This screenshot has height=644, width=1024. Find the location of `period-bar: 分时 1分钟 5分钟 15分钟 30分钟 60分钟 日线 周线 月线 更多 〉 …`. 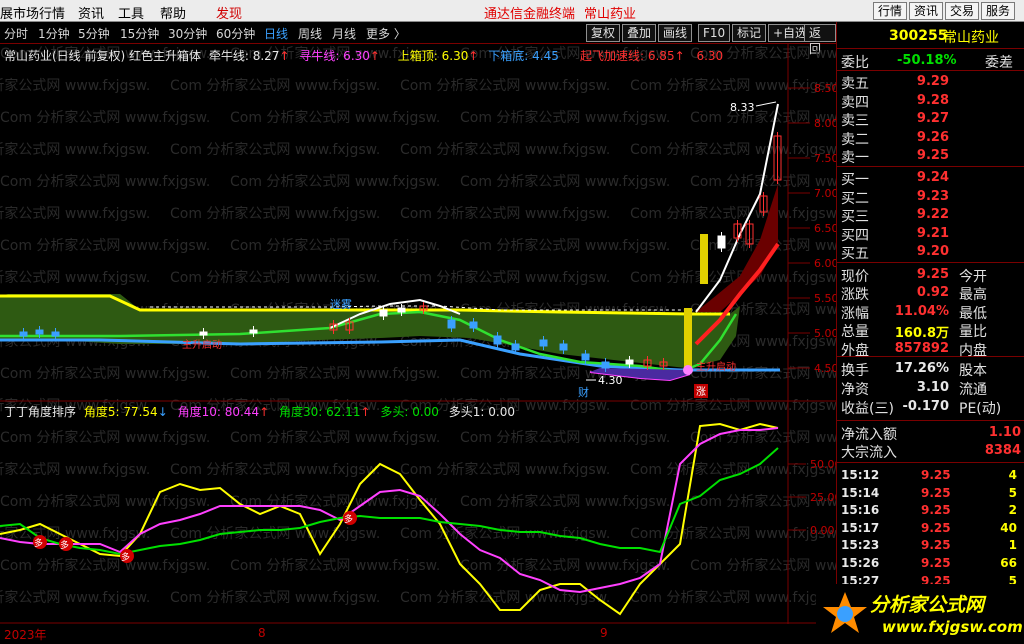

period-bar: 分时 1分钟 5分钟 15分钟 30分钟 60分钟 日线 周线 月线 更多 〉 … is located at coordinates (418, 39).